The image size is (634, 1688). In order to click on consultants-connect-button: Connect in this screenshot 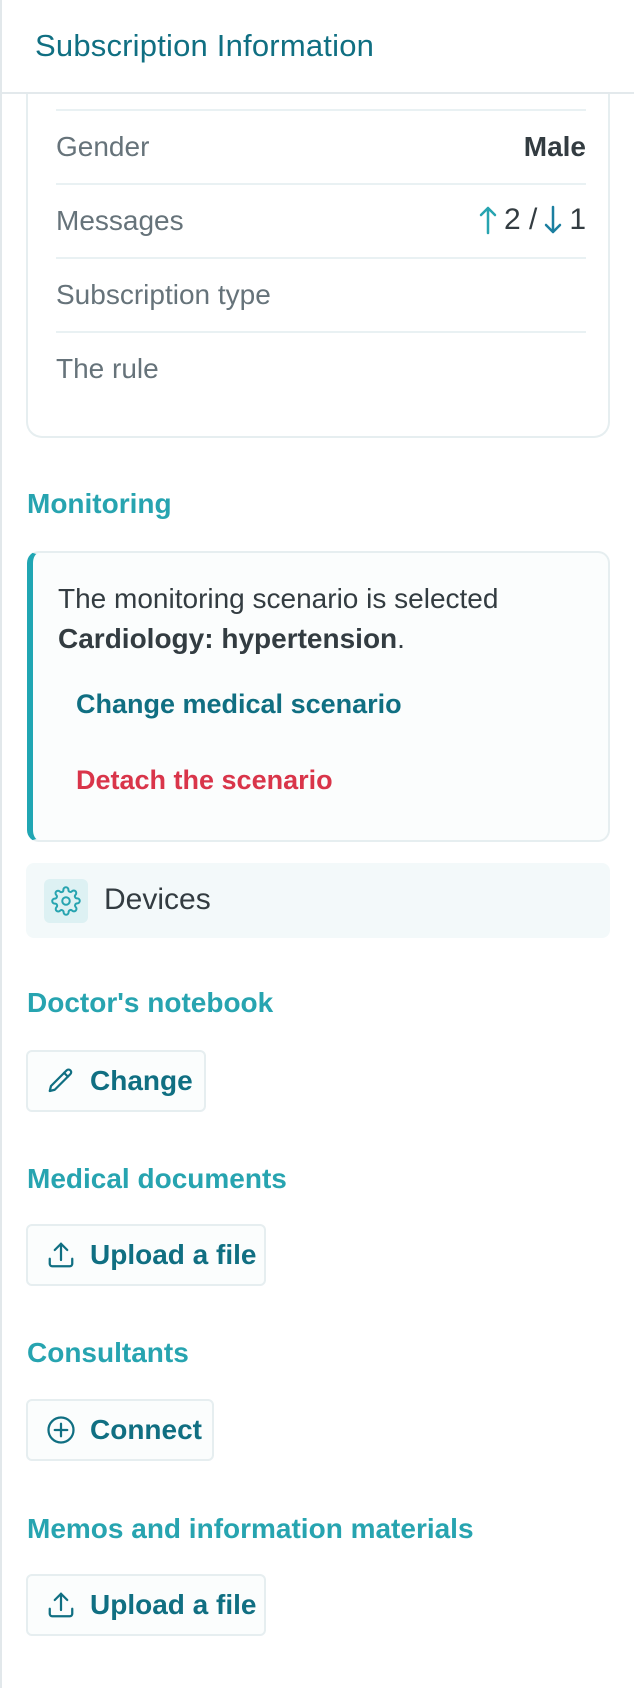, I will do `click(120, 1430)`.